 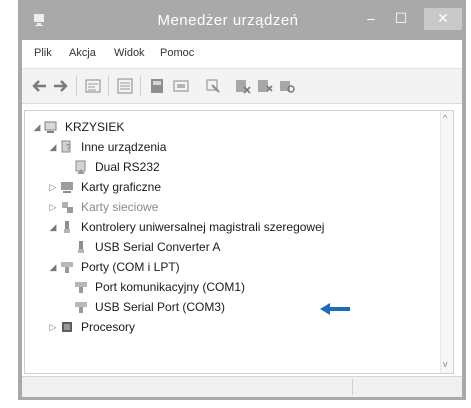 I want to click on title-bar: Menedżer urządzeń – ☐ ✕, so click(x=242, y=20).